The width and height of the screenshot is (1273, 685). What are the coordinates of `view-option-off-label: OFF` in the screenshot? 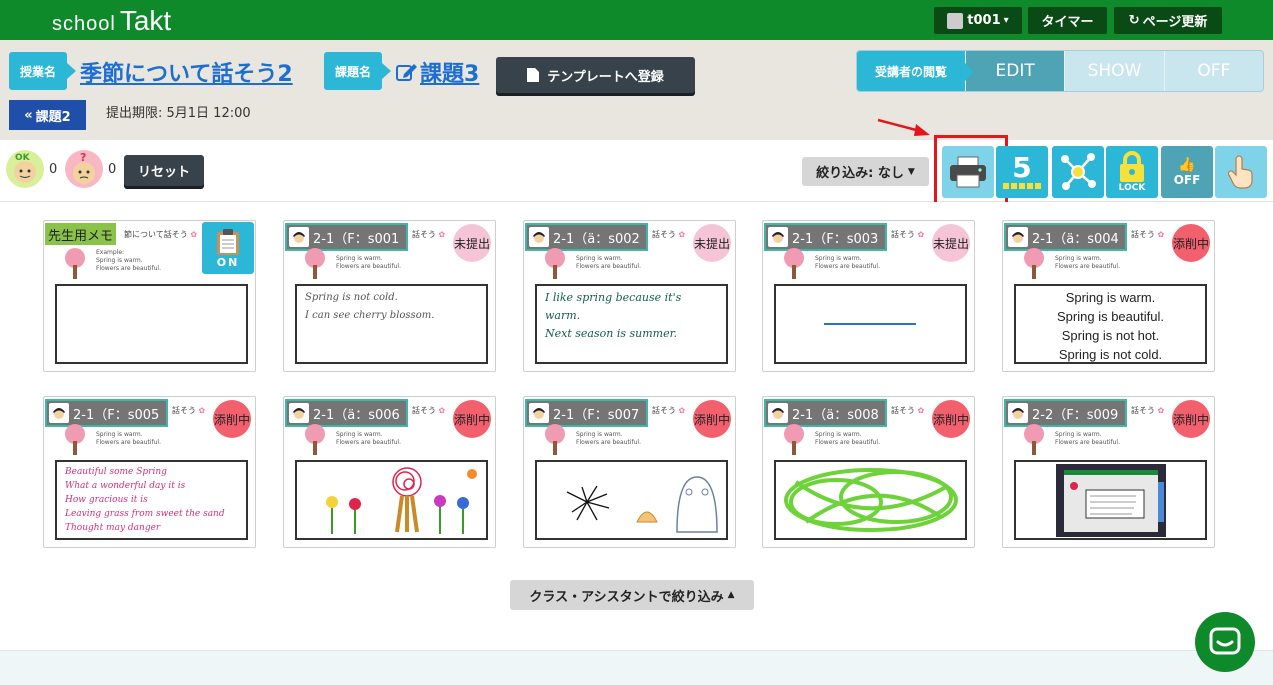 It's located at (1214, 71).